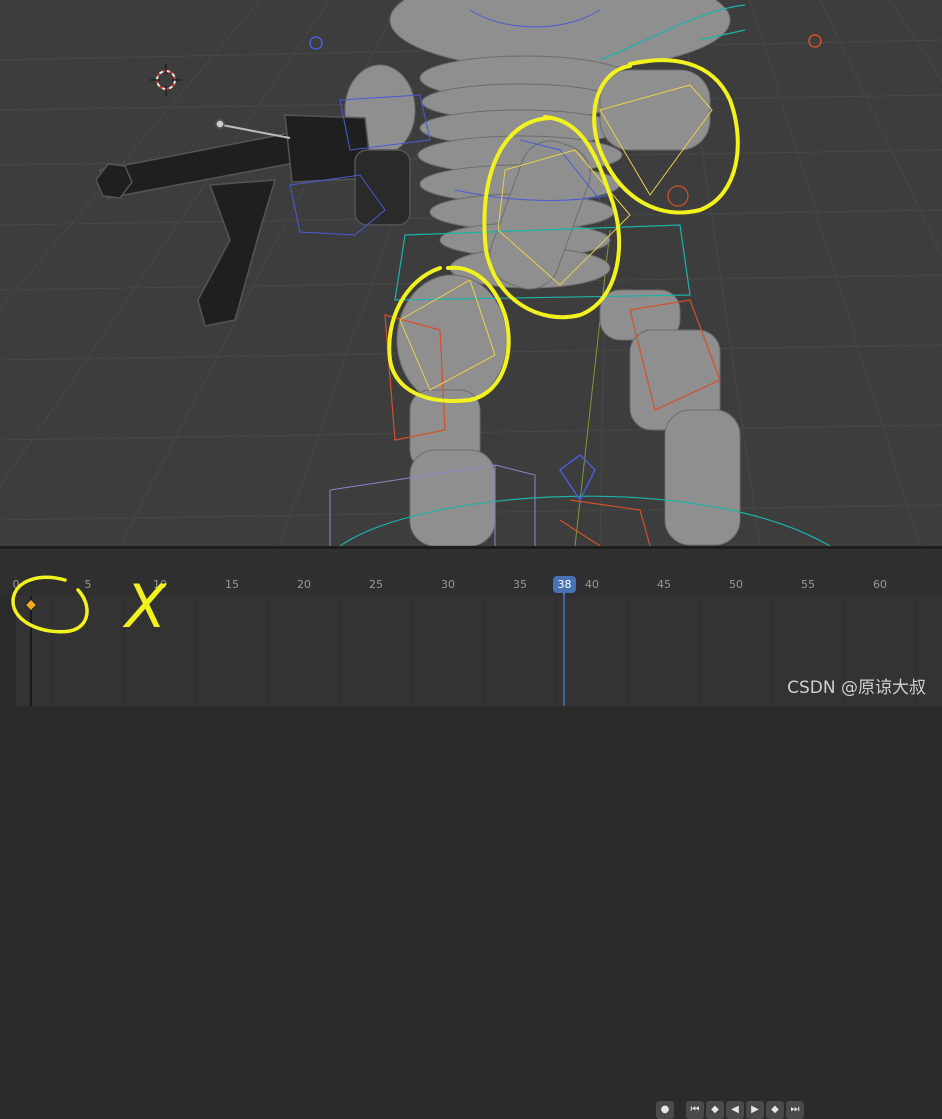 This screenshot has height=1119, width=942. I want to click on root-bone-control, so click(577, 478).